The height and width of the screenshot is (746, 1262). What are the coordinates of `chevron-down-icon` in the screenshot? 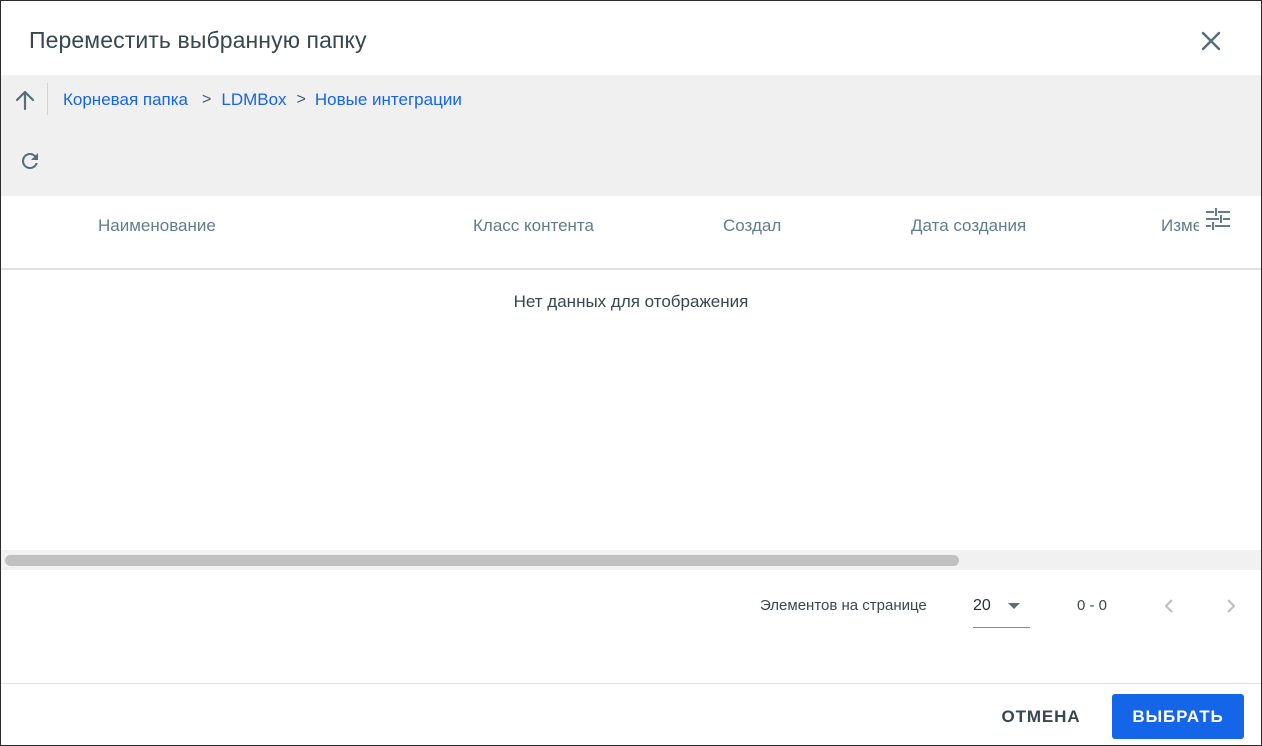 It's located at (1014, 606).